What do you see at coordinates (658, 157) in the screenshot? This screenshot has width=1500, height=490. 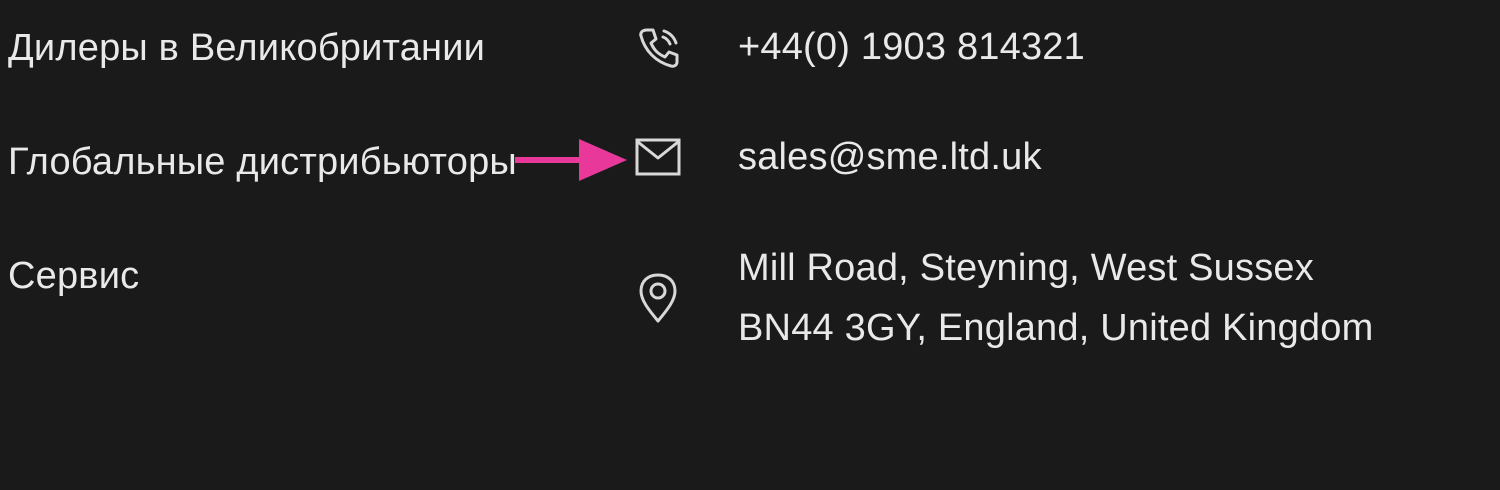 I see `envelope-icon` at bounding box center [658, 157].